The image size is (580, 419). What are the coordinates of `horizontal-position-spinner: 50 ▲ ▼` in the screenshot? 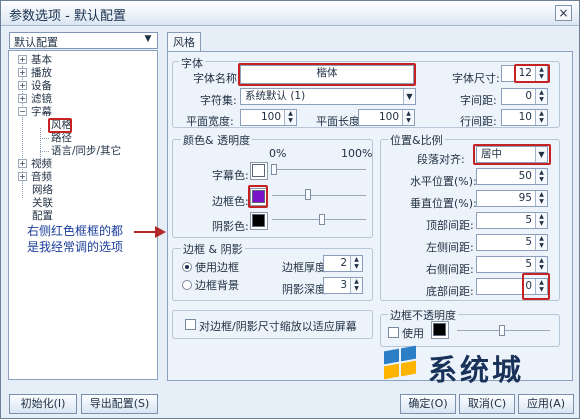 It's located at (512, 176).